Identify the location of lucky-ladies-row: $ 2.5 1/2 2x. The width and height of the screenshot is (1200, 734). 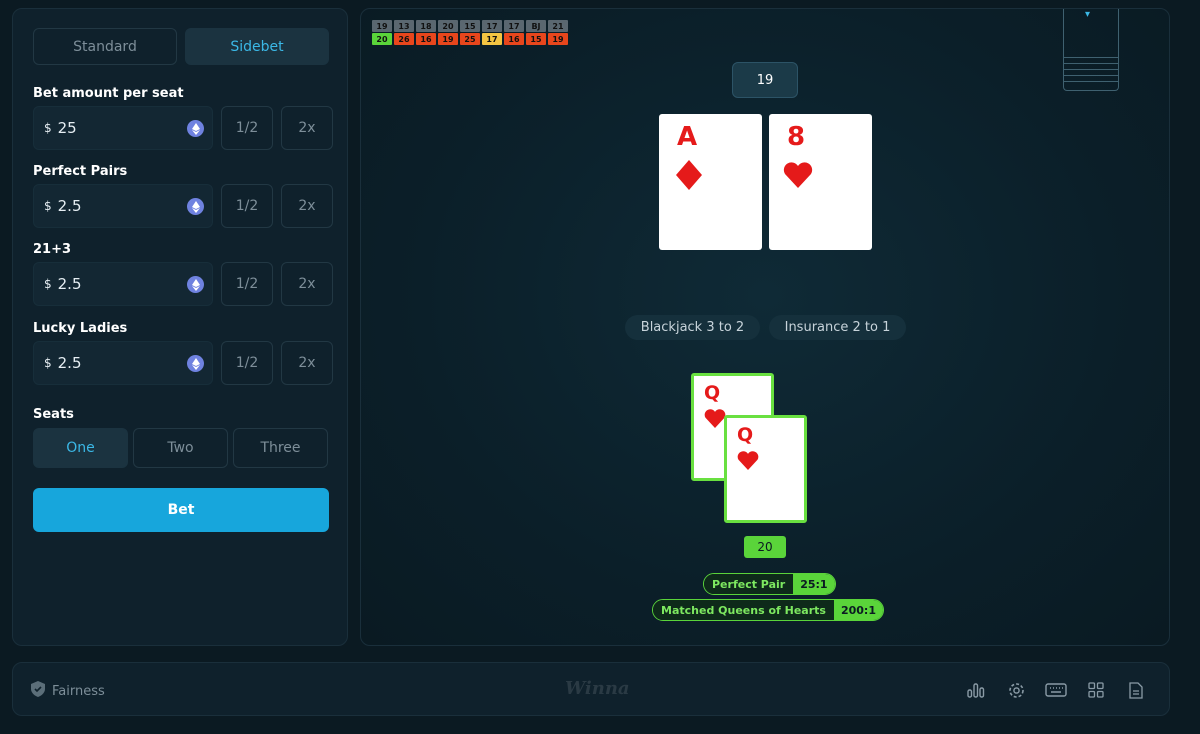
(183, 363).